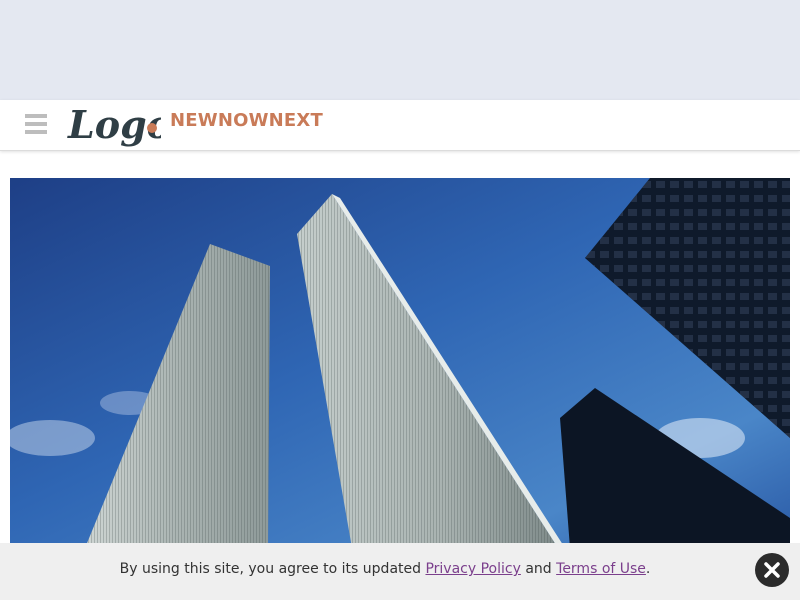  Describe the element at coordinates (538, 569) in the screenshot. I see `consent-text-middle: and` at that location.